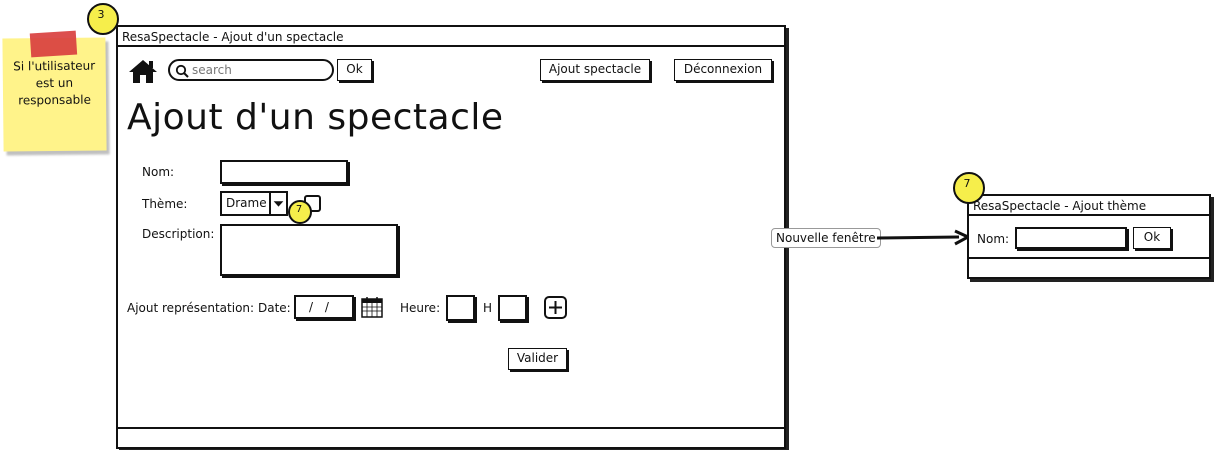  Describe the element at coordinates (178, 234) in the screenshot. I see `description-label: Description:` at that location.